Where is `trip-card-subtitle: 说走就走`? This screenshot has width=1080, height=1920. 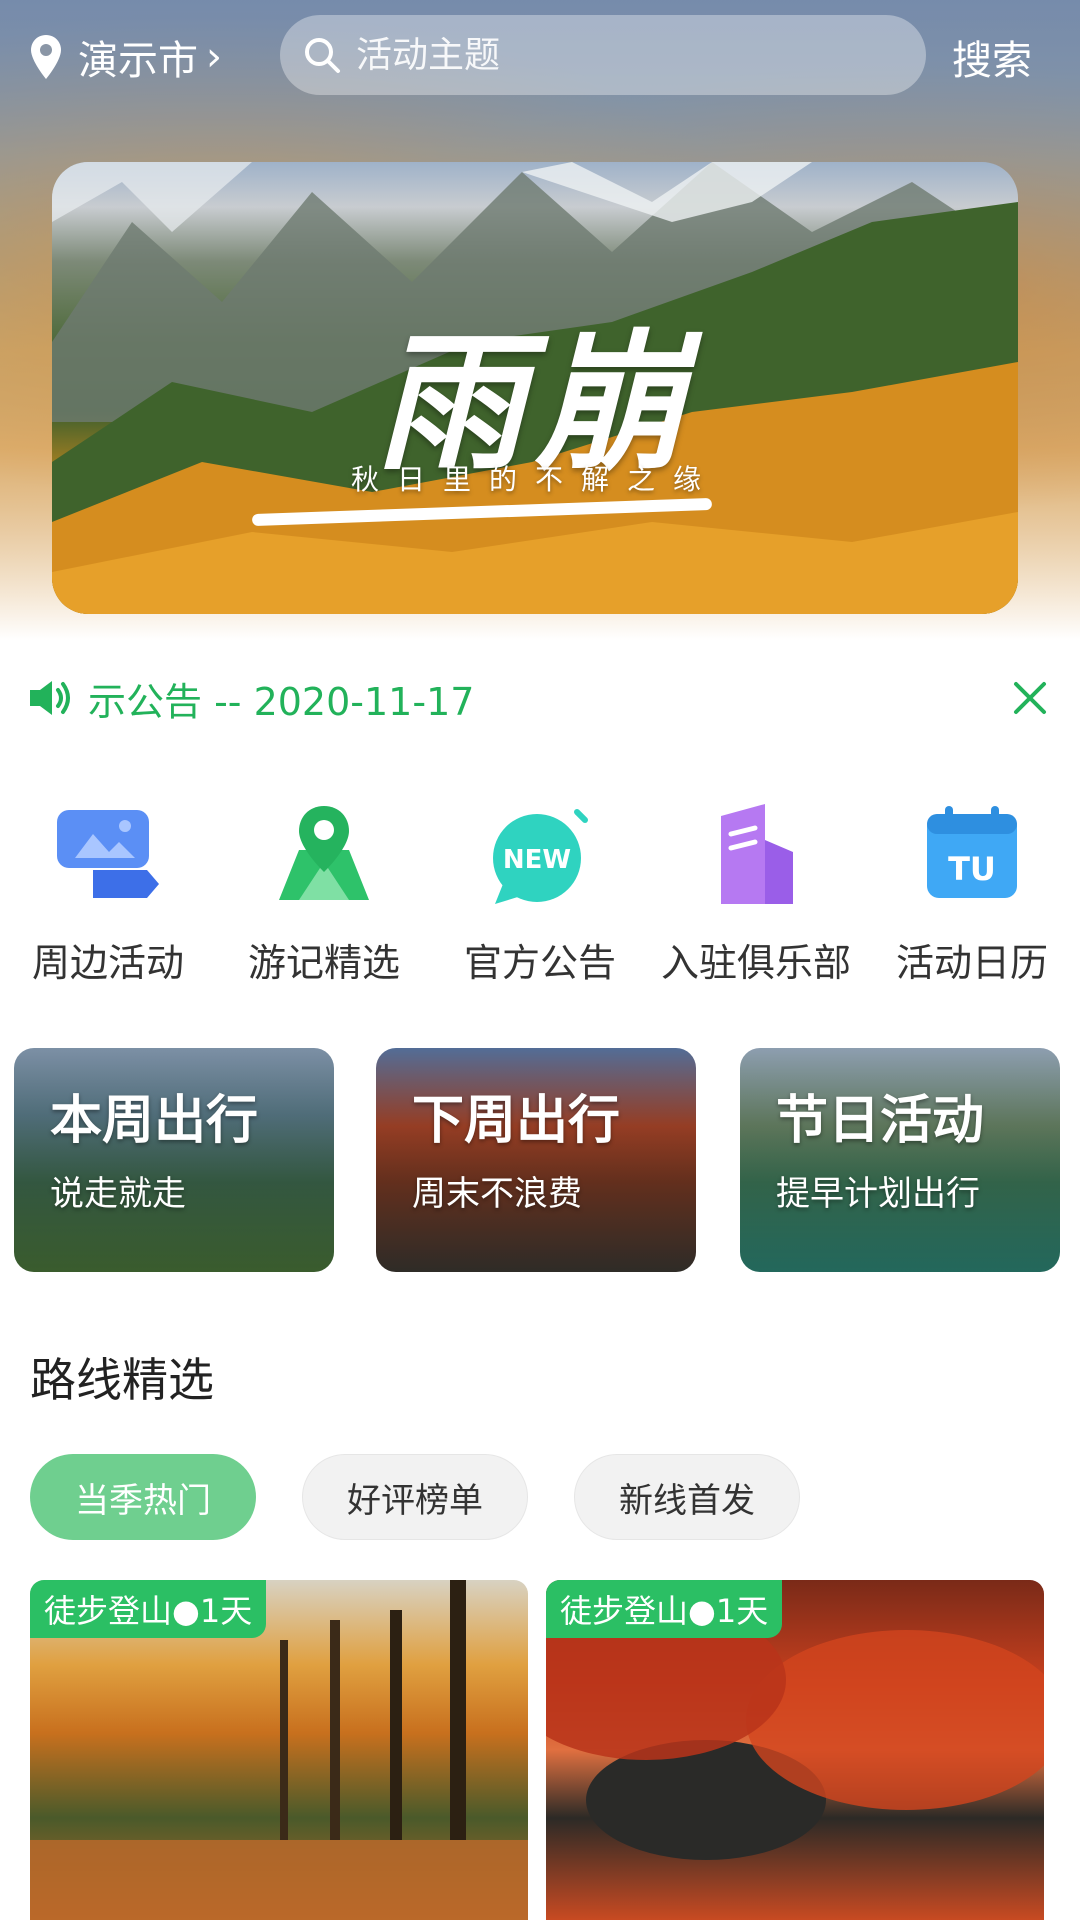
trip-card-subtitle: 说走就走 is located at coordinates (118, 1194).